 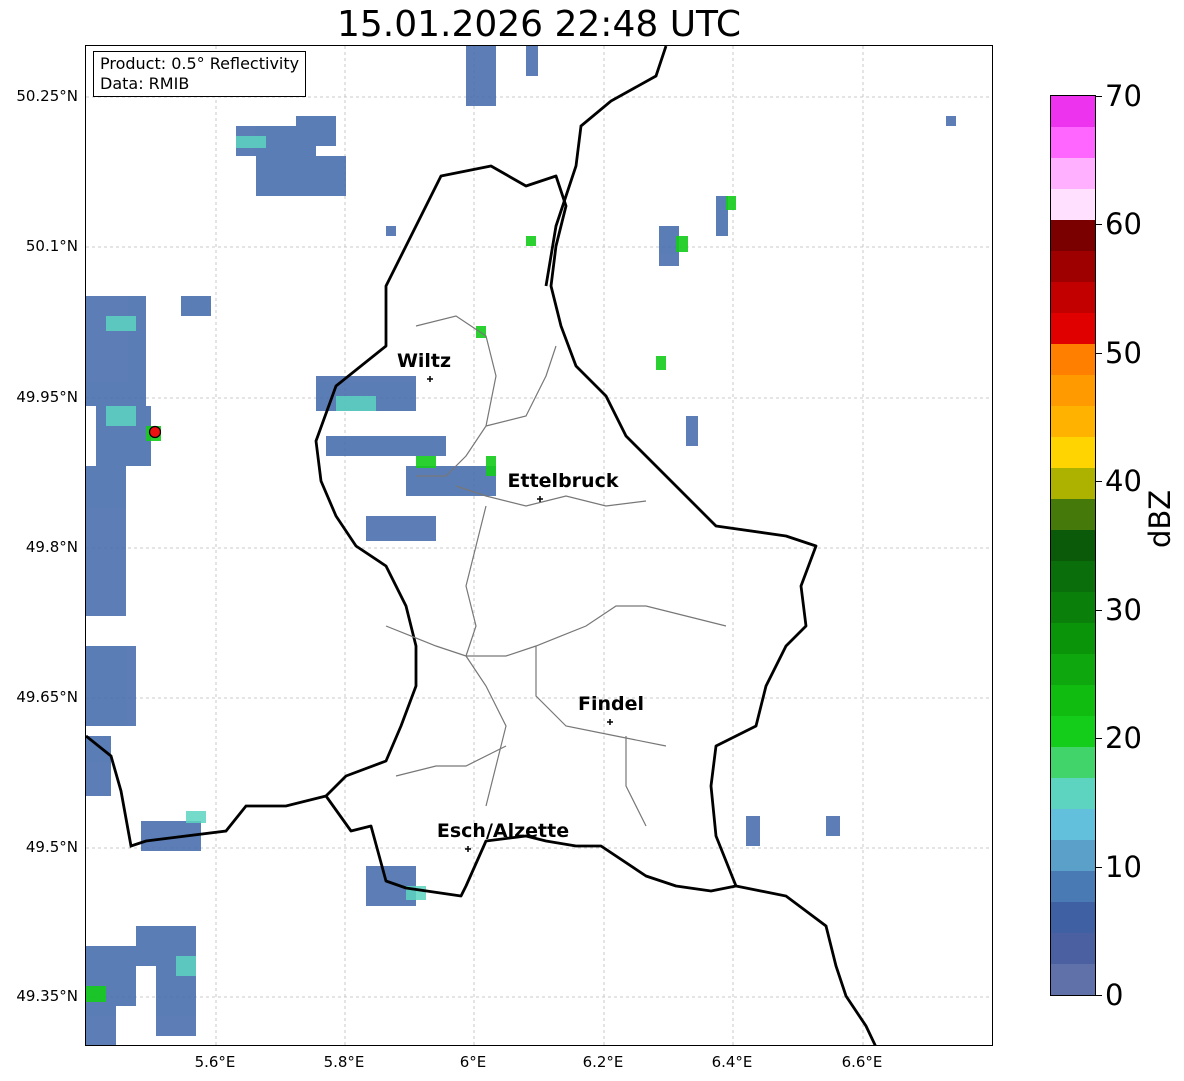 I want to click on germany-border, so click(x=606, y=166).